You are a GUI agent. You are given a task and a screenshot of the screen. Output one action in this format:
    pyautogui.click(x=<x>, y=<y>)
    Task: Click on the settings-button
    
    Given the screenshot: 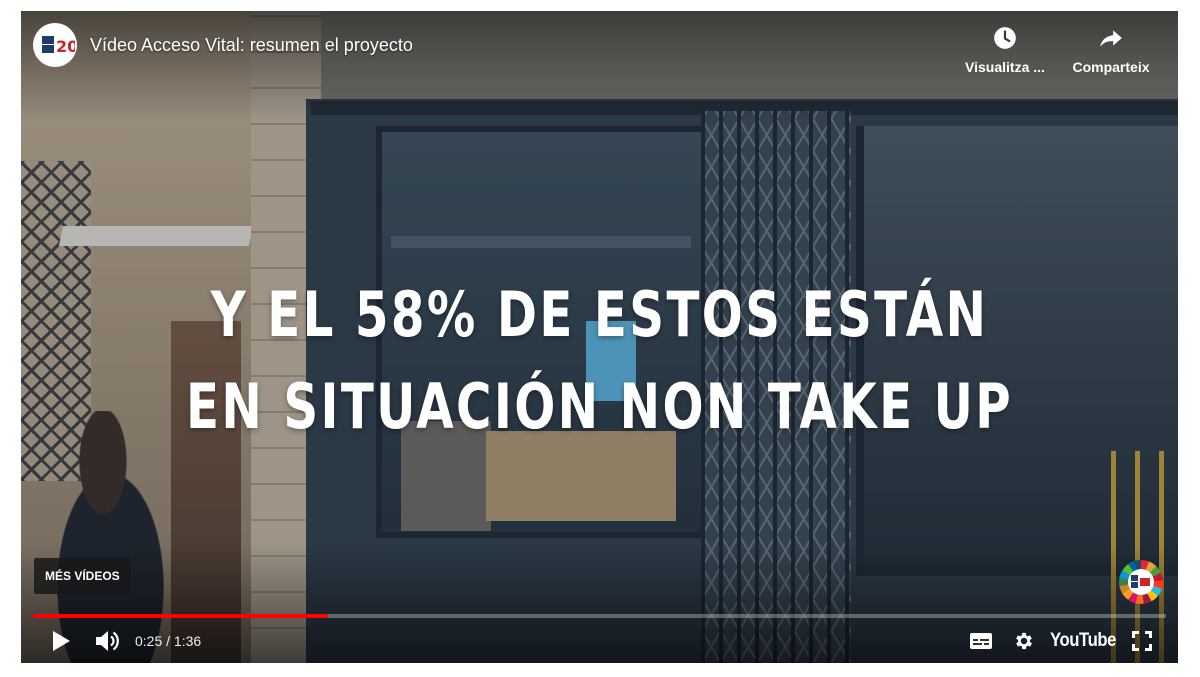 What is the action you would take?
    pyautogui.click(x=1024, y=641)
    